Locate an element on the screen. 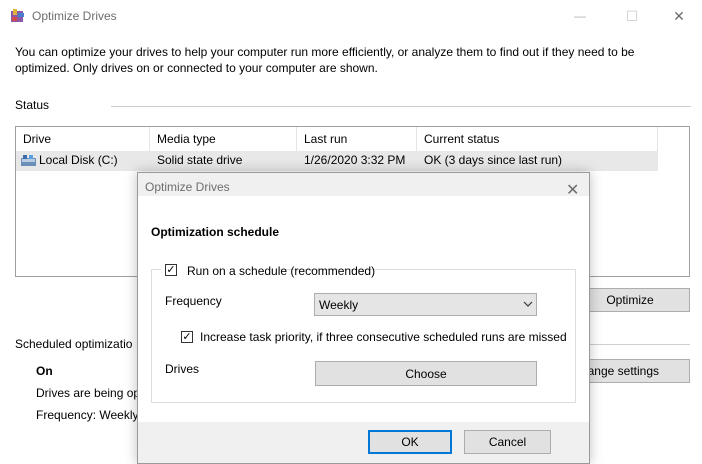 This screenshot has width=702, height=464. defrag-app-icon is located at coordinates (17, 15).